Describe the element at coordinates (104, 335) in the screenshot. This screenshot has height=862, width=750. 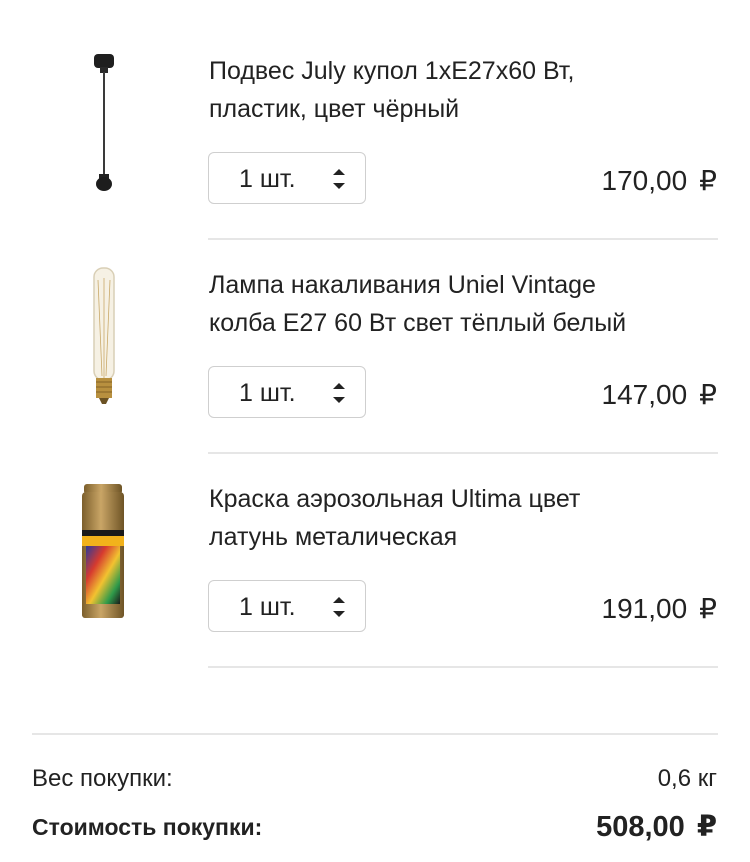
I see `vintage-bulb-icon` at that location.